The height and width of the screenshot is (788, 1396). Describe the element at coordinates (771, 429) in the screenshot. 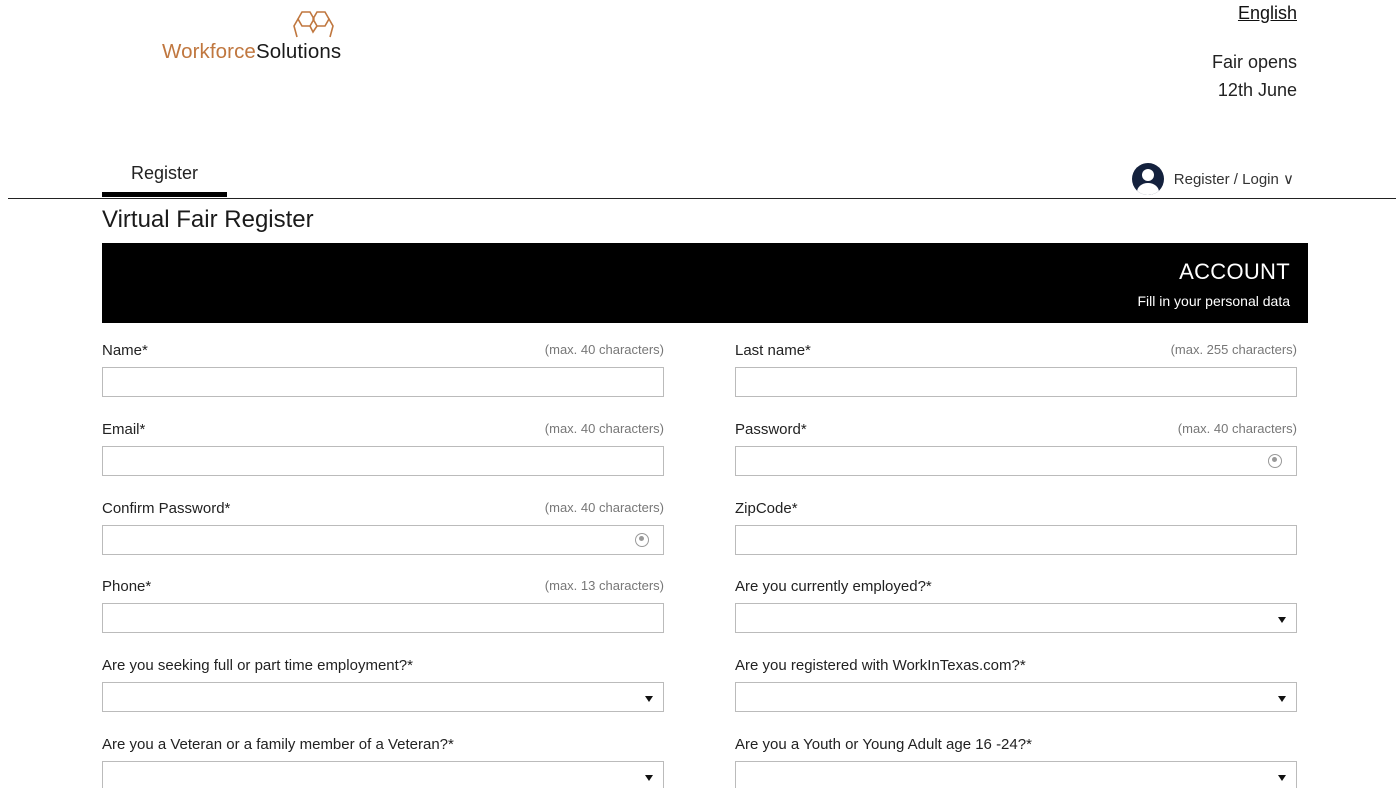

I see `password-label: Password*` at that location.